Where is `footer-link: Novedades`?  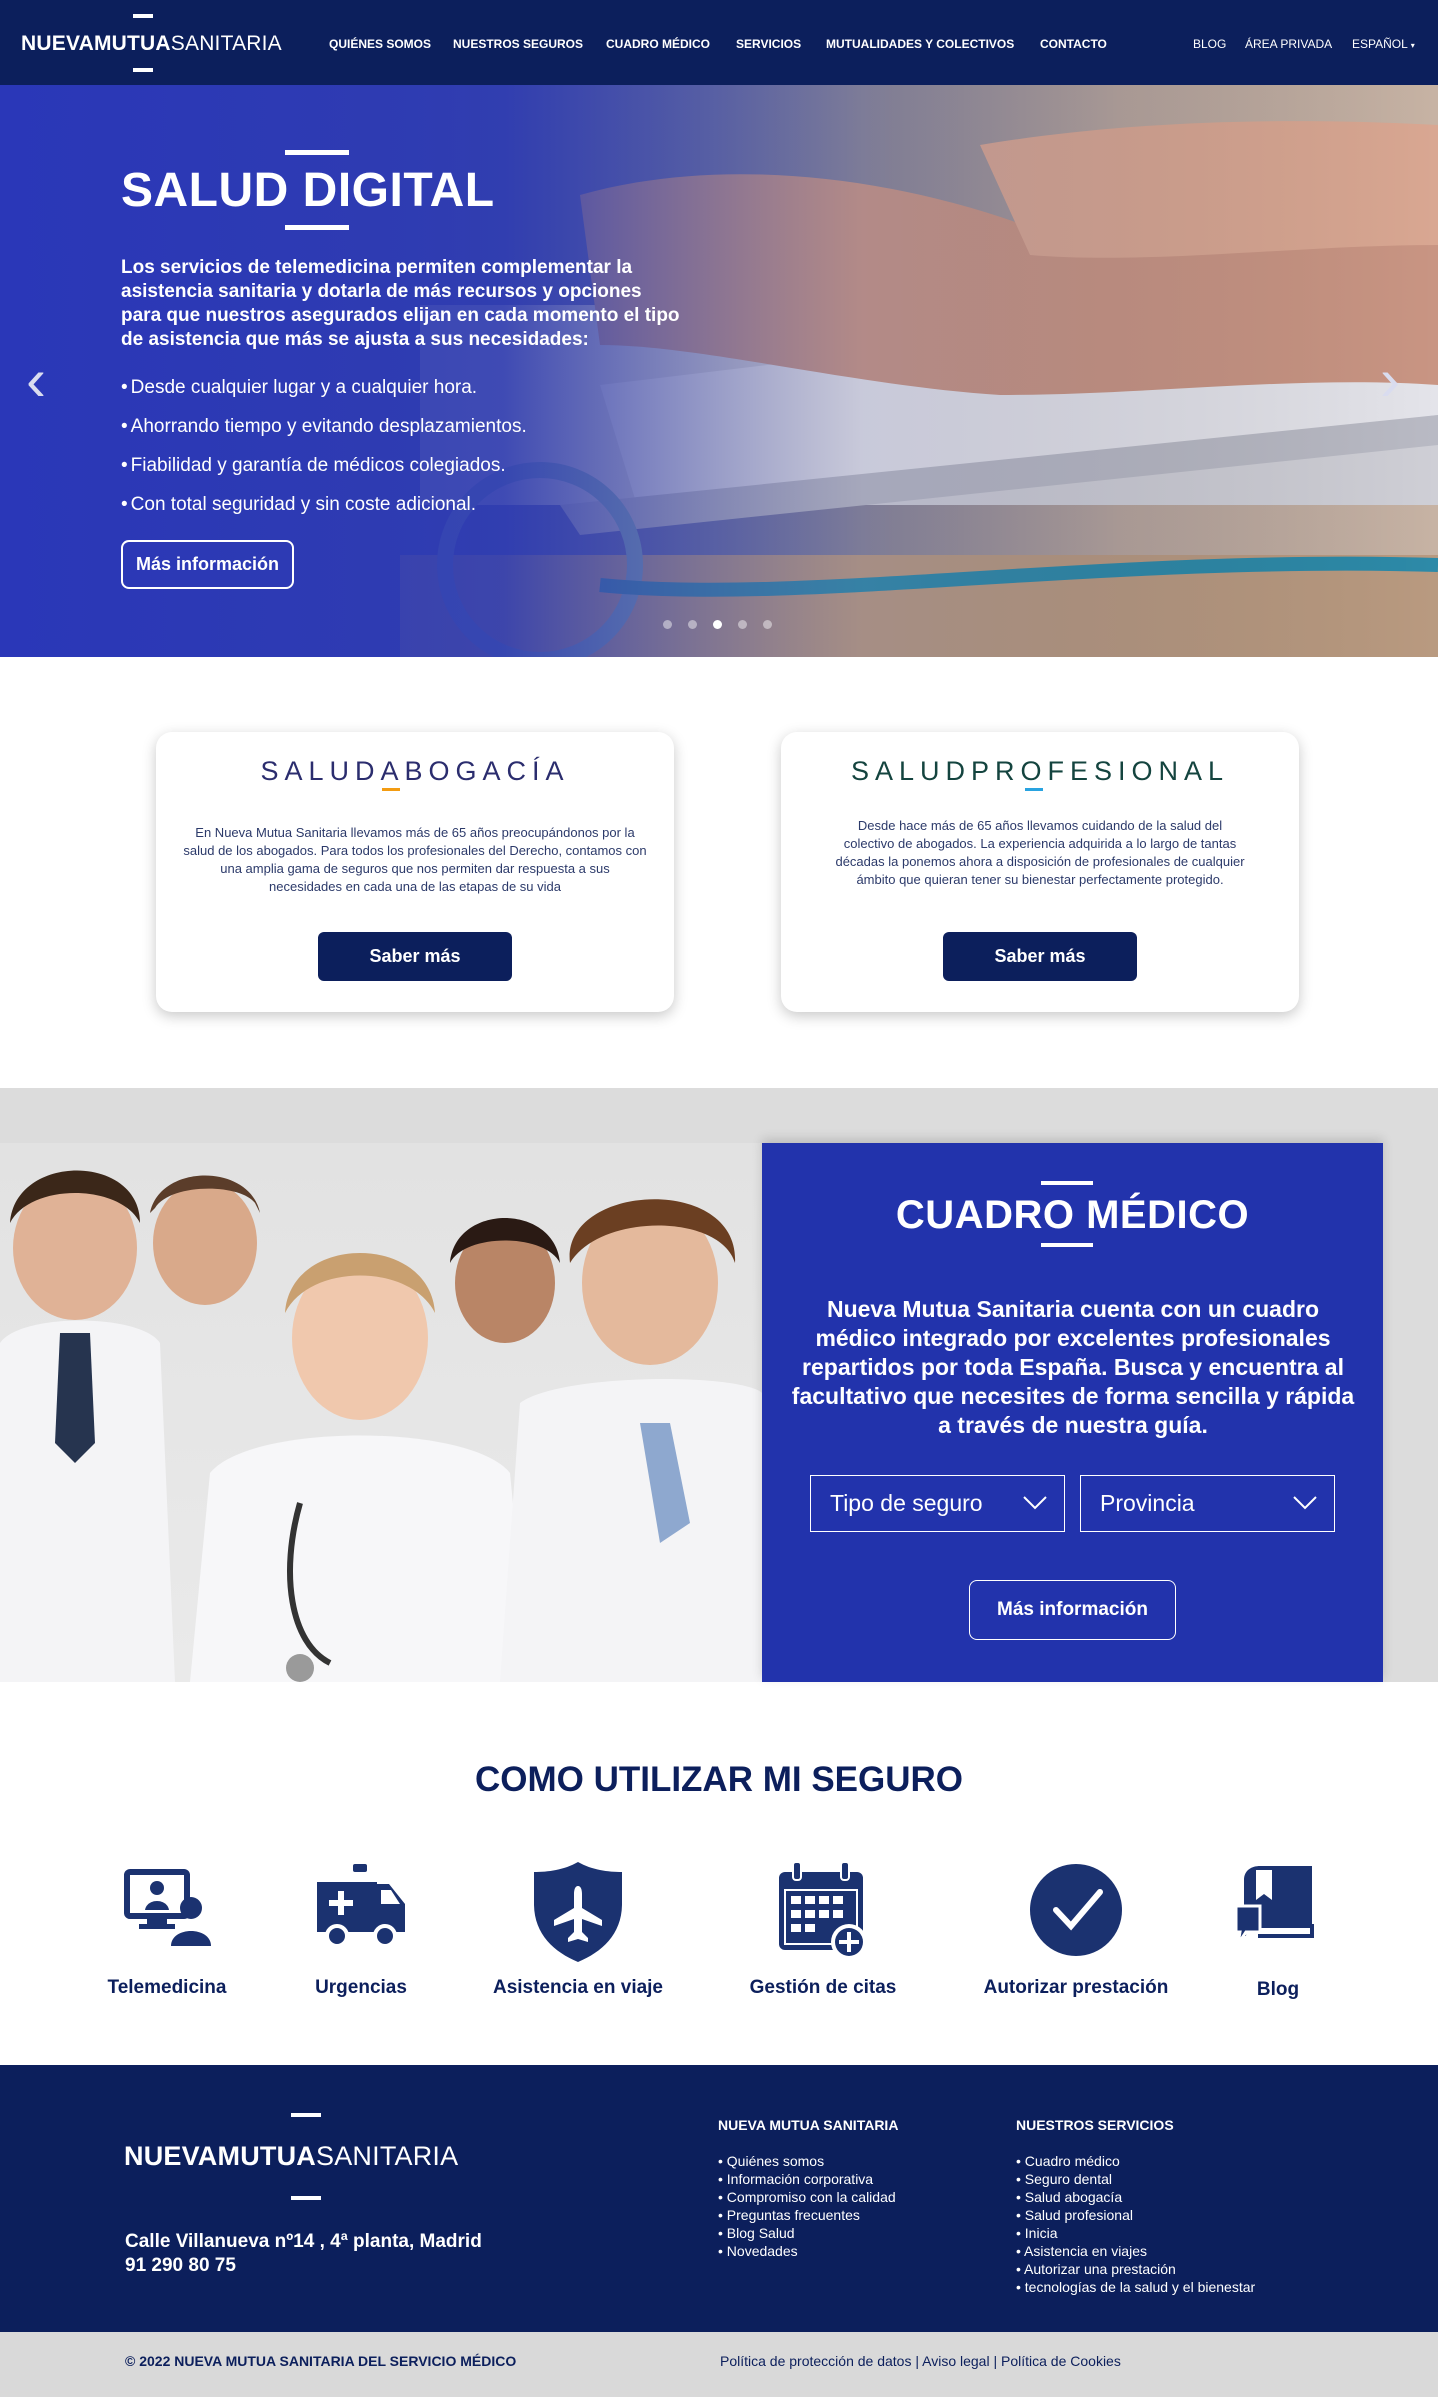
footer-link: Novedades is located at coordinates (807, 2251).